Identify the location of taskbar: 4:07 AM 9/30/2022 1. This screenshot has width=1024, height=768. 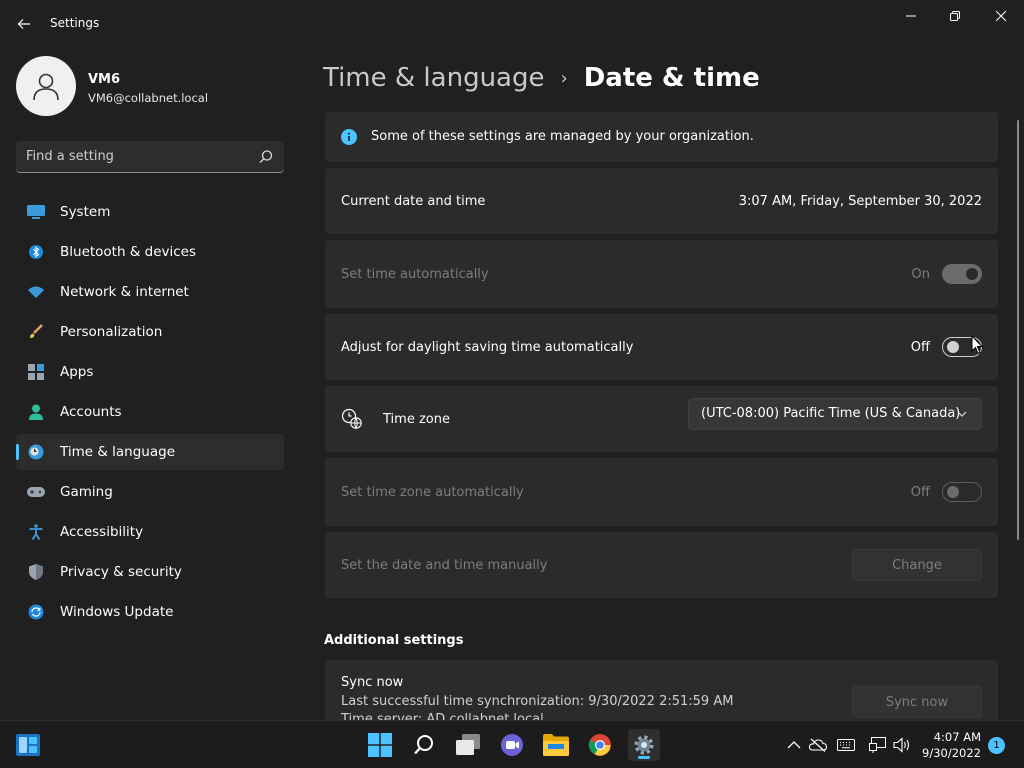
(512, 744).